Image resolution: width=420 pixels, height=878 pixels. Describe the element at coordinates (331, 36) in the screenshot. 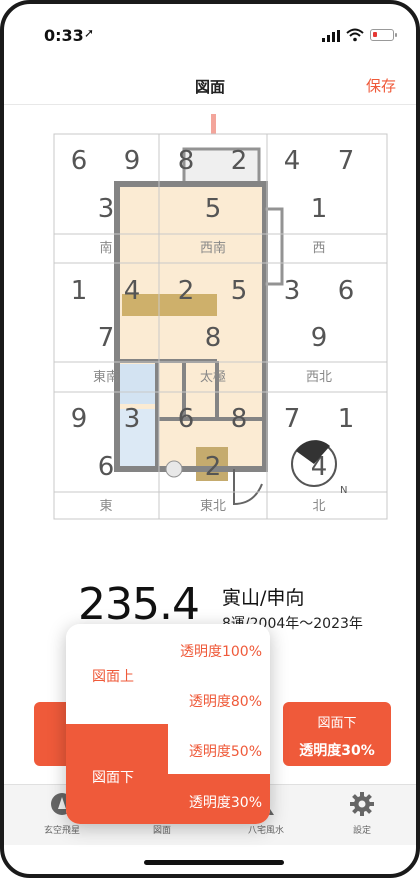

I see `cellular-signal-icon` at that location.